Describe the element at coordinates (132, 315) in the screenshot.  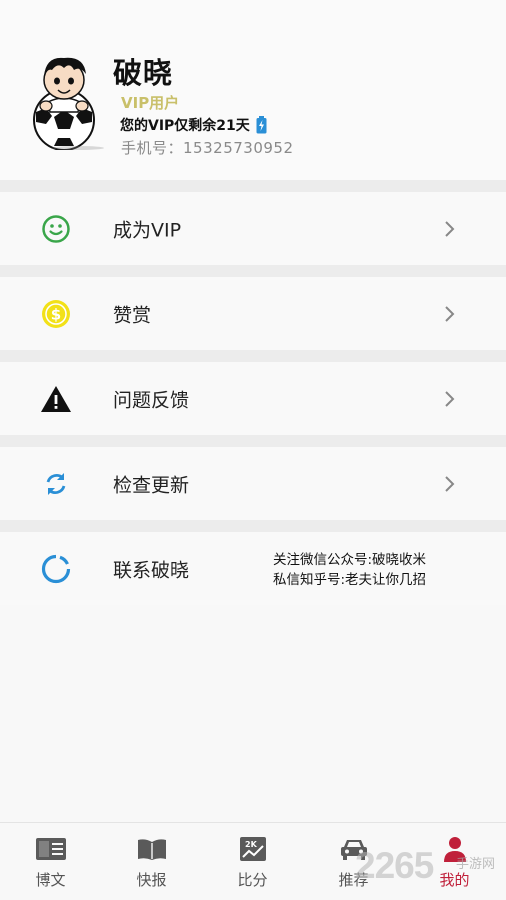
I see `menu-item-label: 赞赏` at that location.